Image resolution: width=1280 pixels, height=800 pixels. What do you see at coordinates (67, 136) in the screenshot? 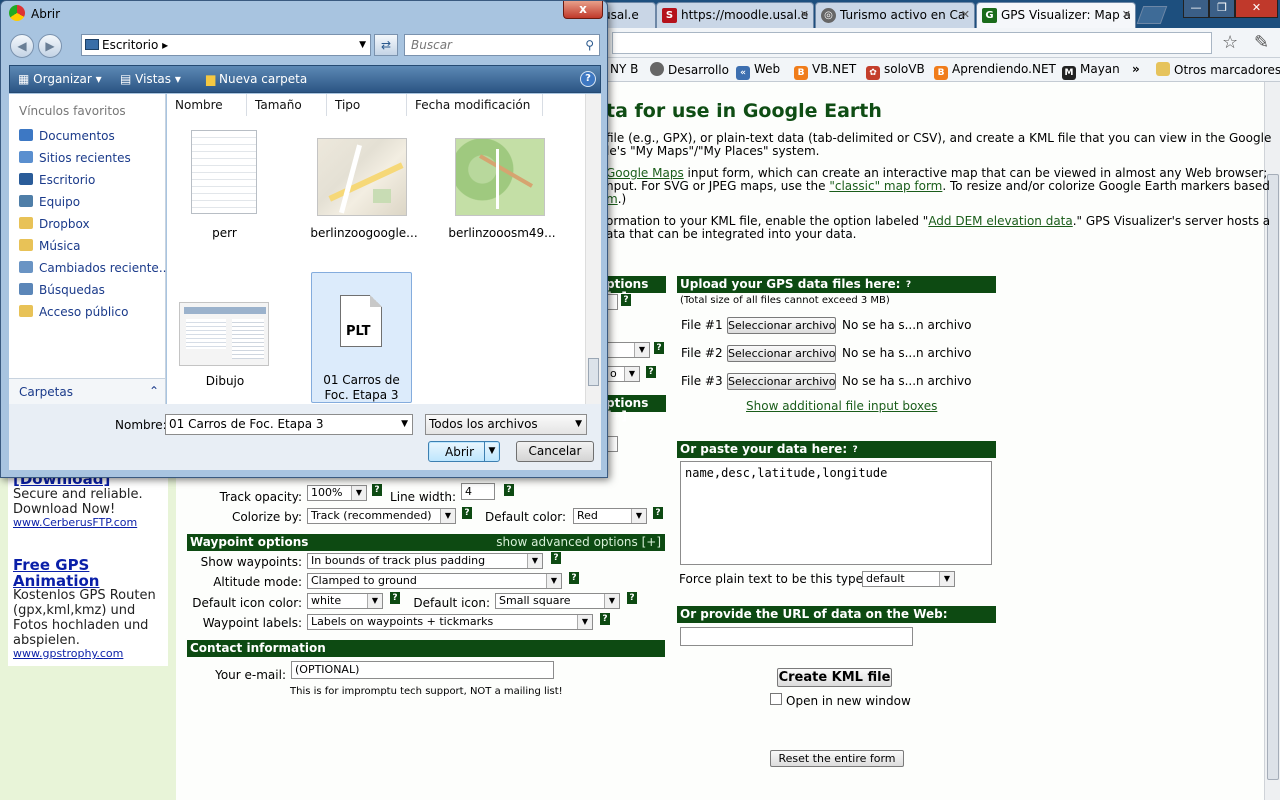
I see `favorite-documentos: Documentos` at bounding box center [67, 136].